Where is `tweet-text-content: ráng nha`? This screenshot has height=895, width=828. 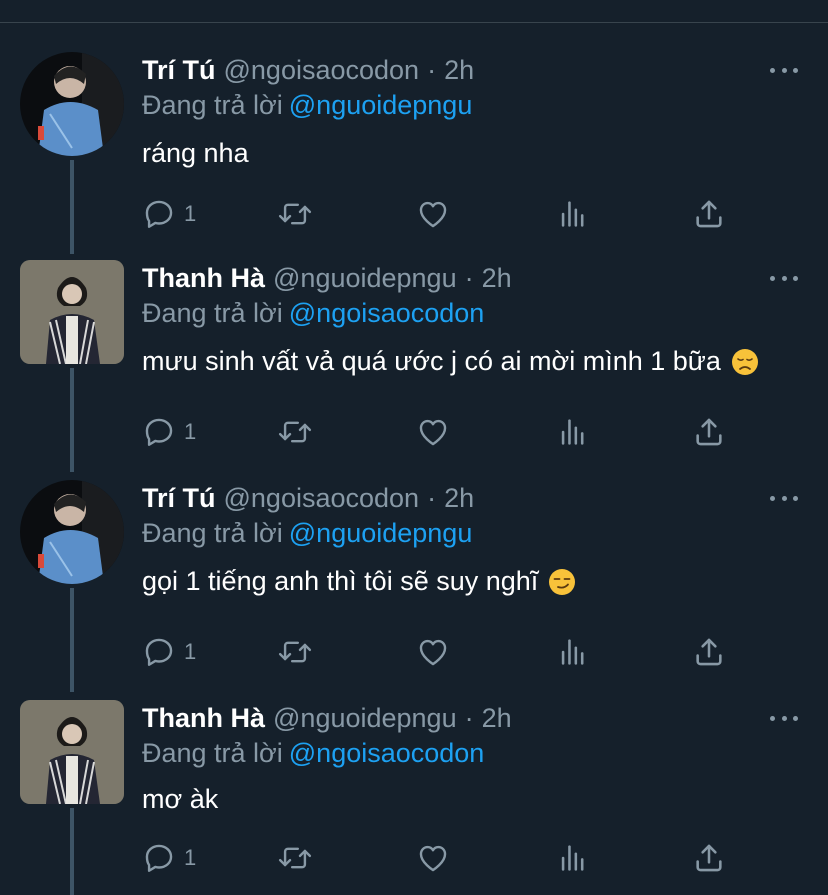
tweet-text-content: ráng nha is located at coordinates (195, 153).